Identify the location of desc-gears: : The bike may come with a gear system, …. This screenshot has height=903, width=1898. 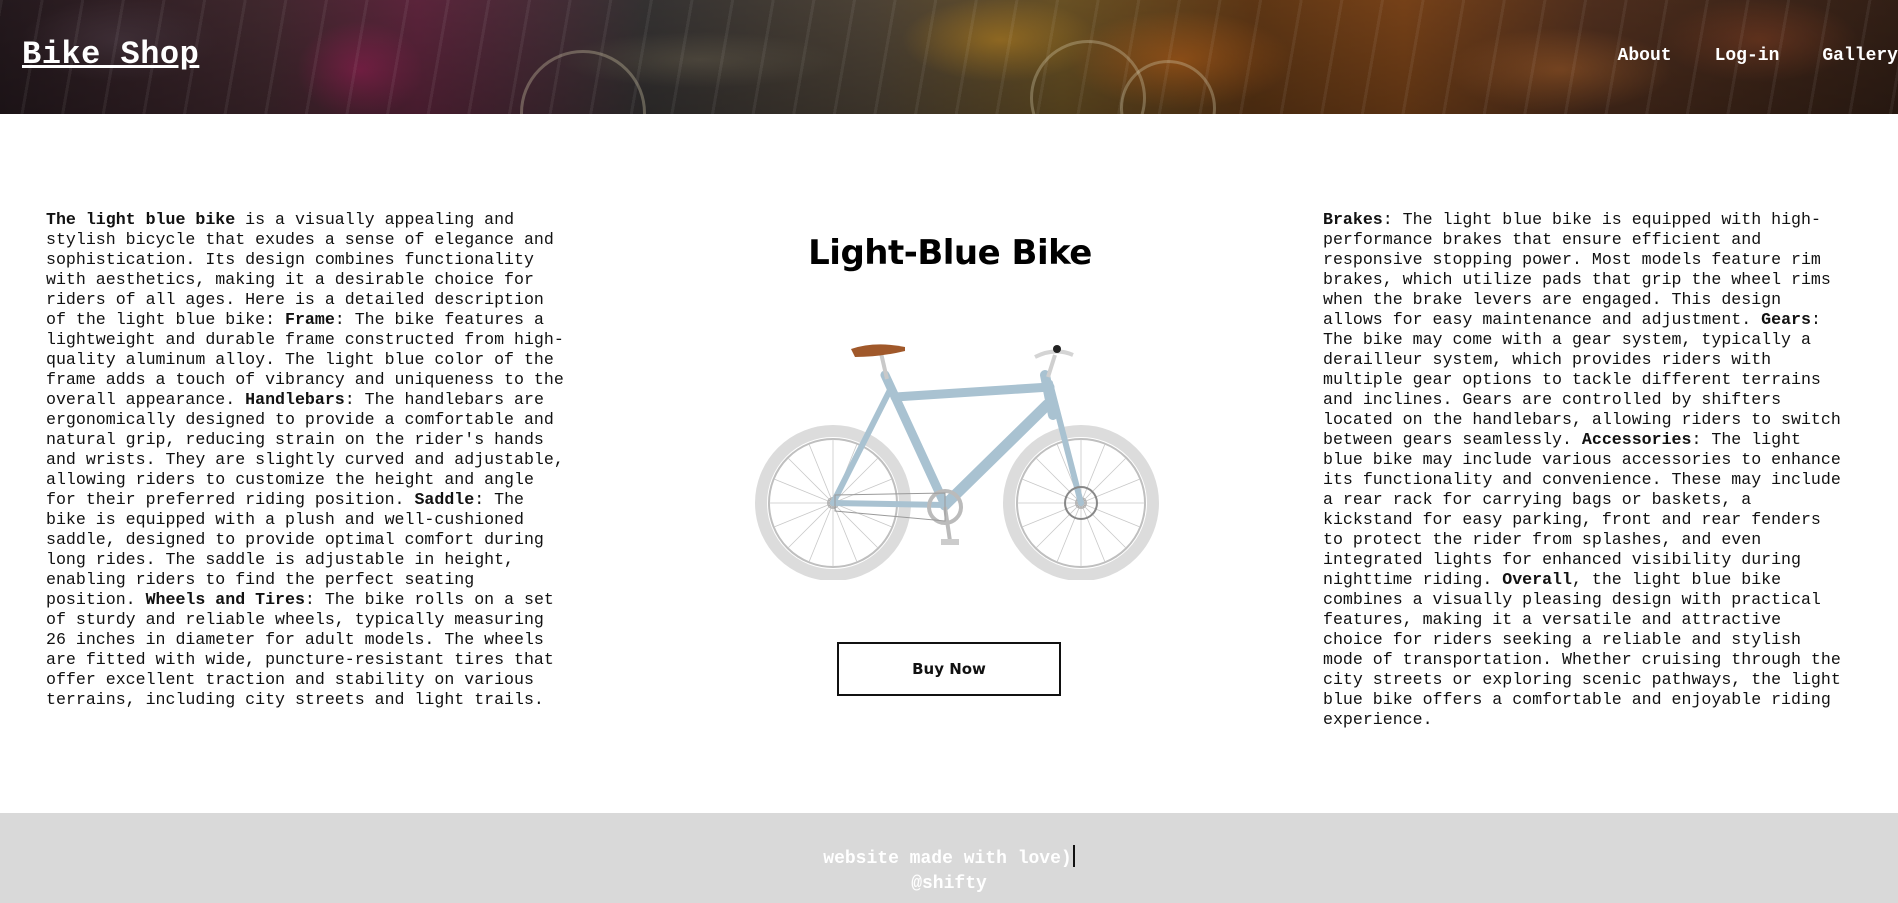
(1582, 379).